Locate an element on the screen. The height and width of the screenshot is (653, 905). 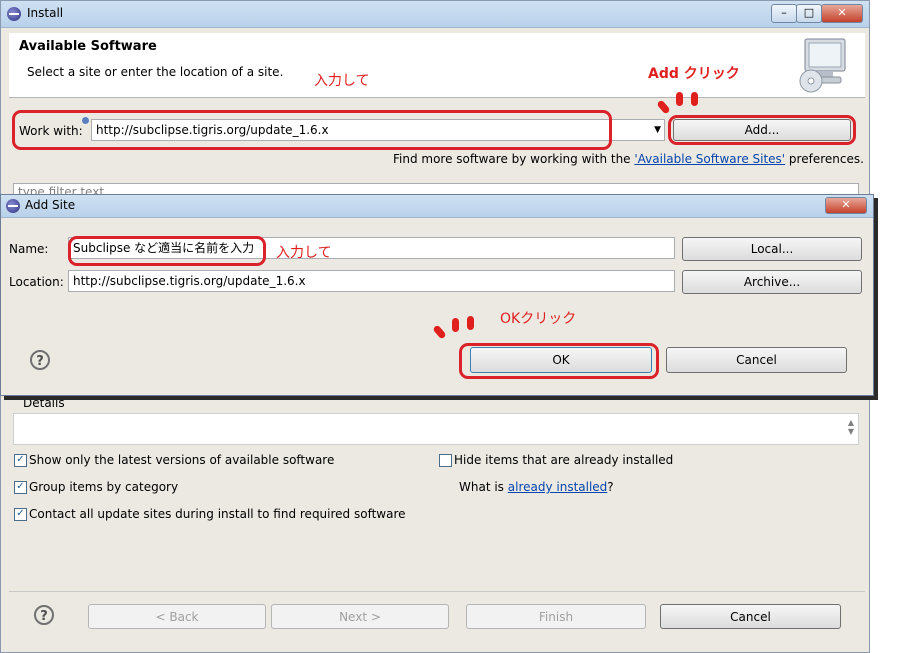
name-label: Name: is located at coordinates (29, 249).